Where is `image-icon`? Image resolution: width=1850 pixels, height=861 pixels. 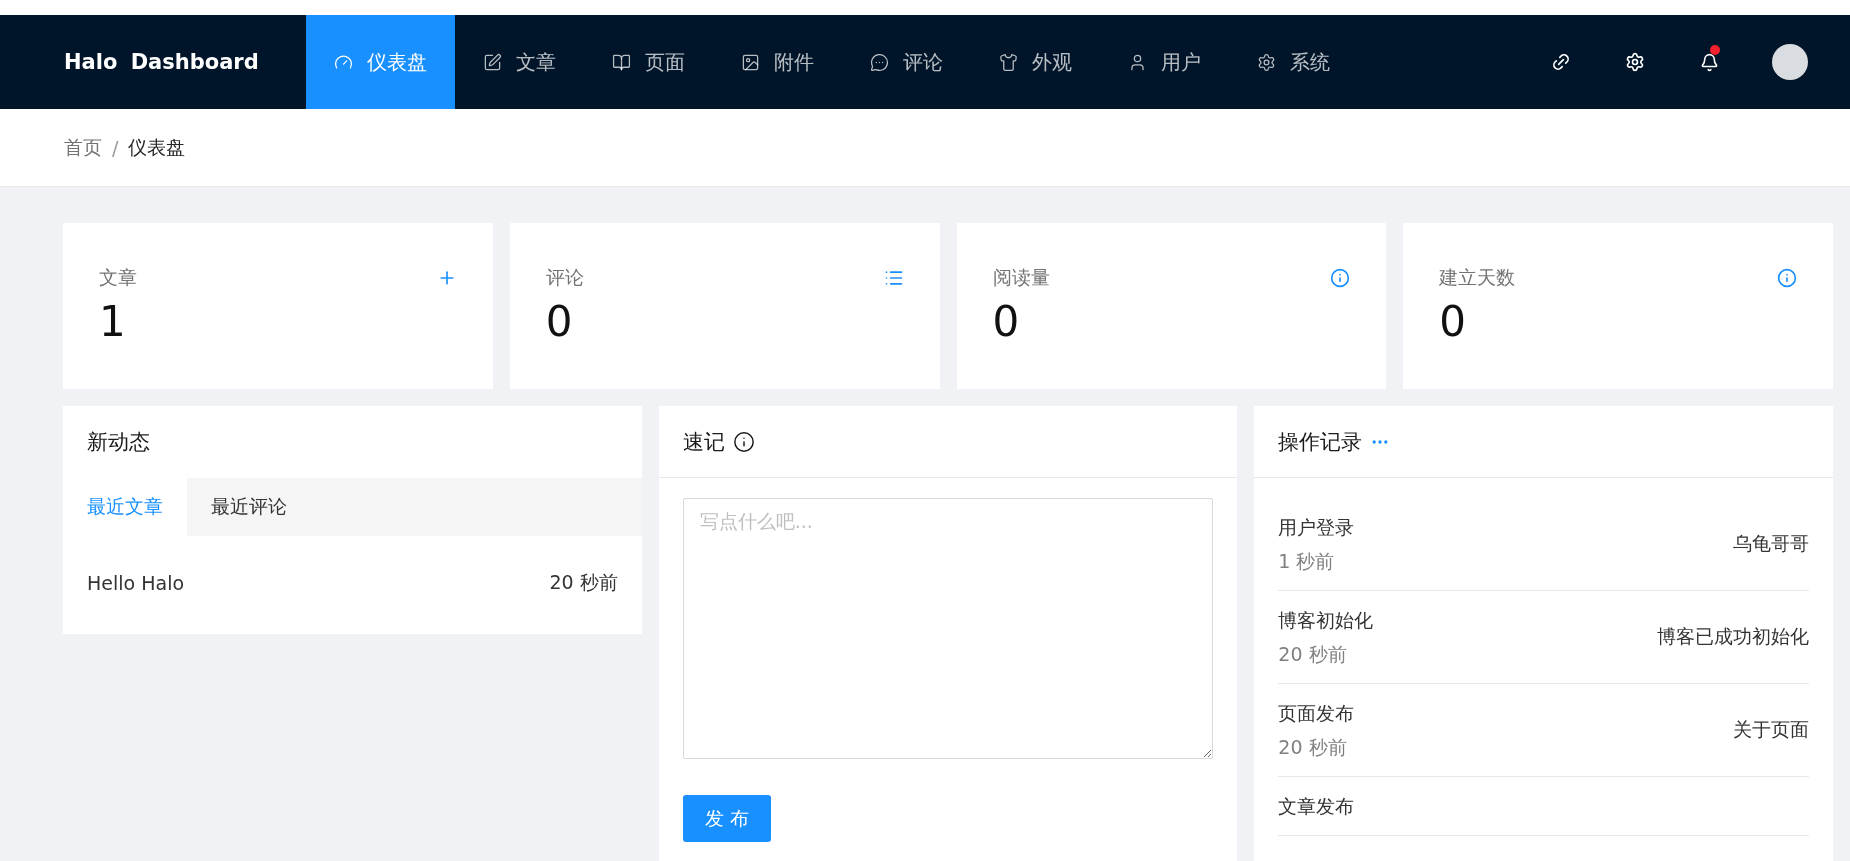
image-icon is located at coordinates (750, 62).